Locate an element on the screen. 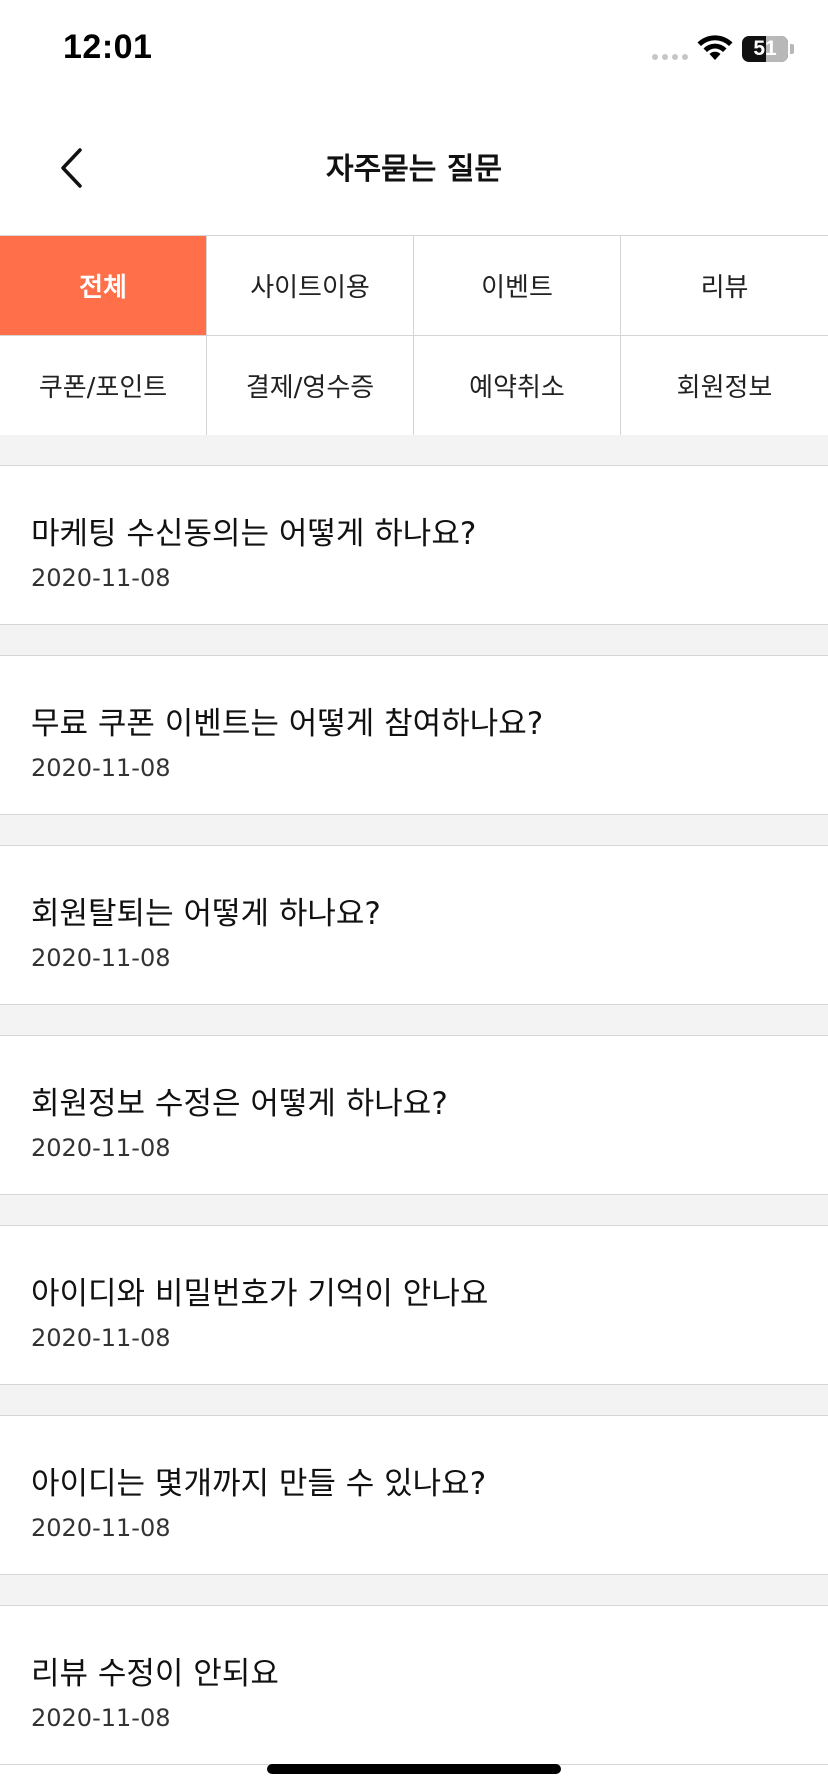  nav-header: 자주묻는 질문 is located at coordinates (414, 168).